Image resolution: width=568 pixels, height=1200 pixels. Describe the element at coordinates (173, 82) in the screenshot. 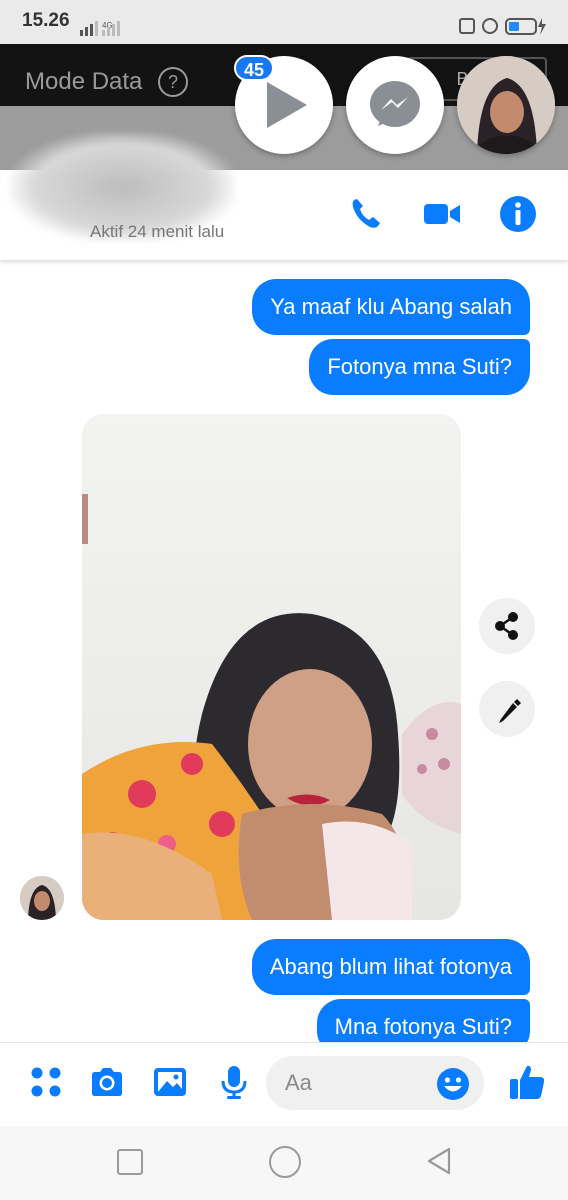

I see `help-icon: ?` at that location.